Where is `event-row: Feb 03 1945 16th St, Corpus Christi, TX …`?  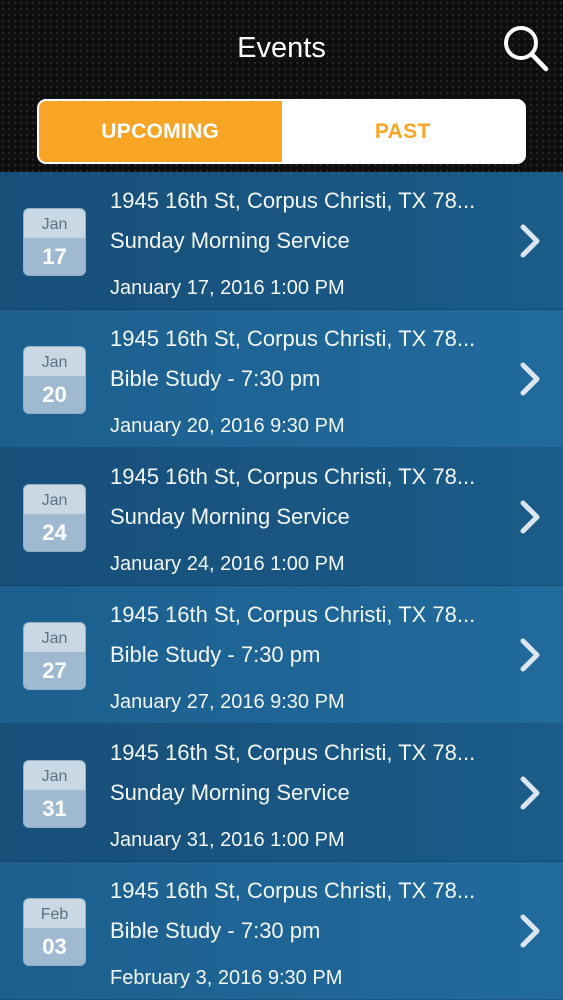 event-row: Feb 03 1945 16th St, Corpus Christi, TX … is located at coordinates (281, 931).